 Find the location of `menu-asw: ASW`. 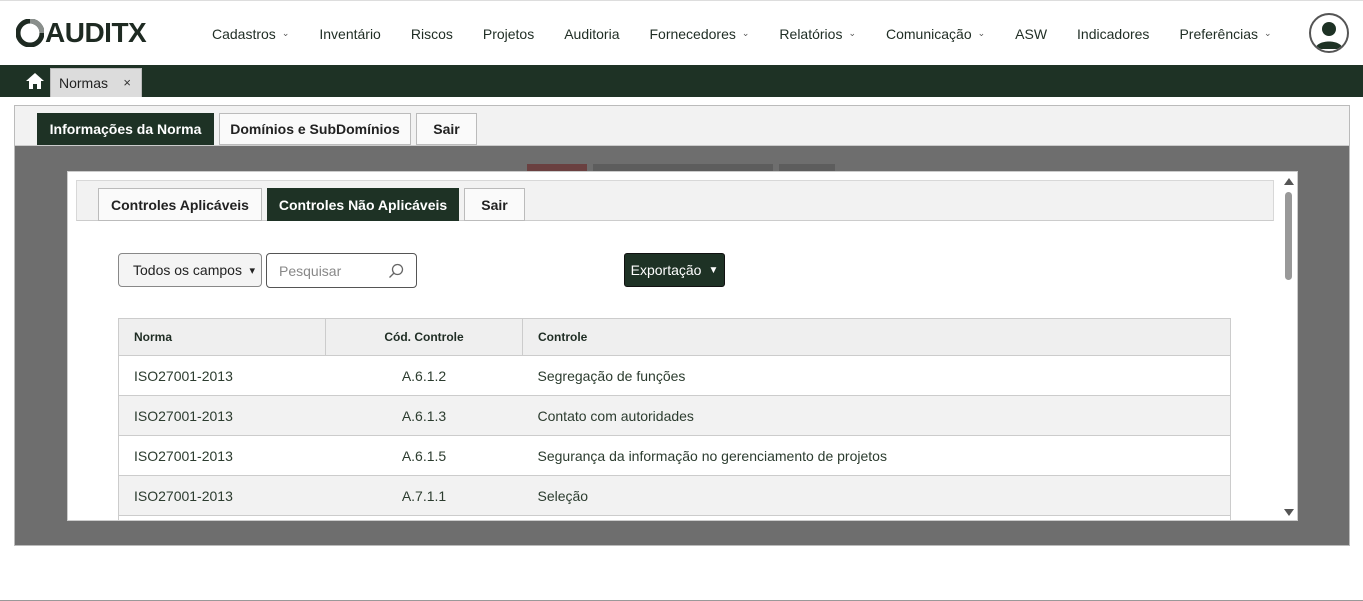

menu-asw: ASW is located at coordinates (1031, 33).